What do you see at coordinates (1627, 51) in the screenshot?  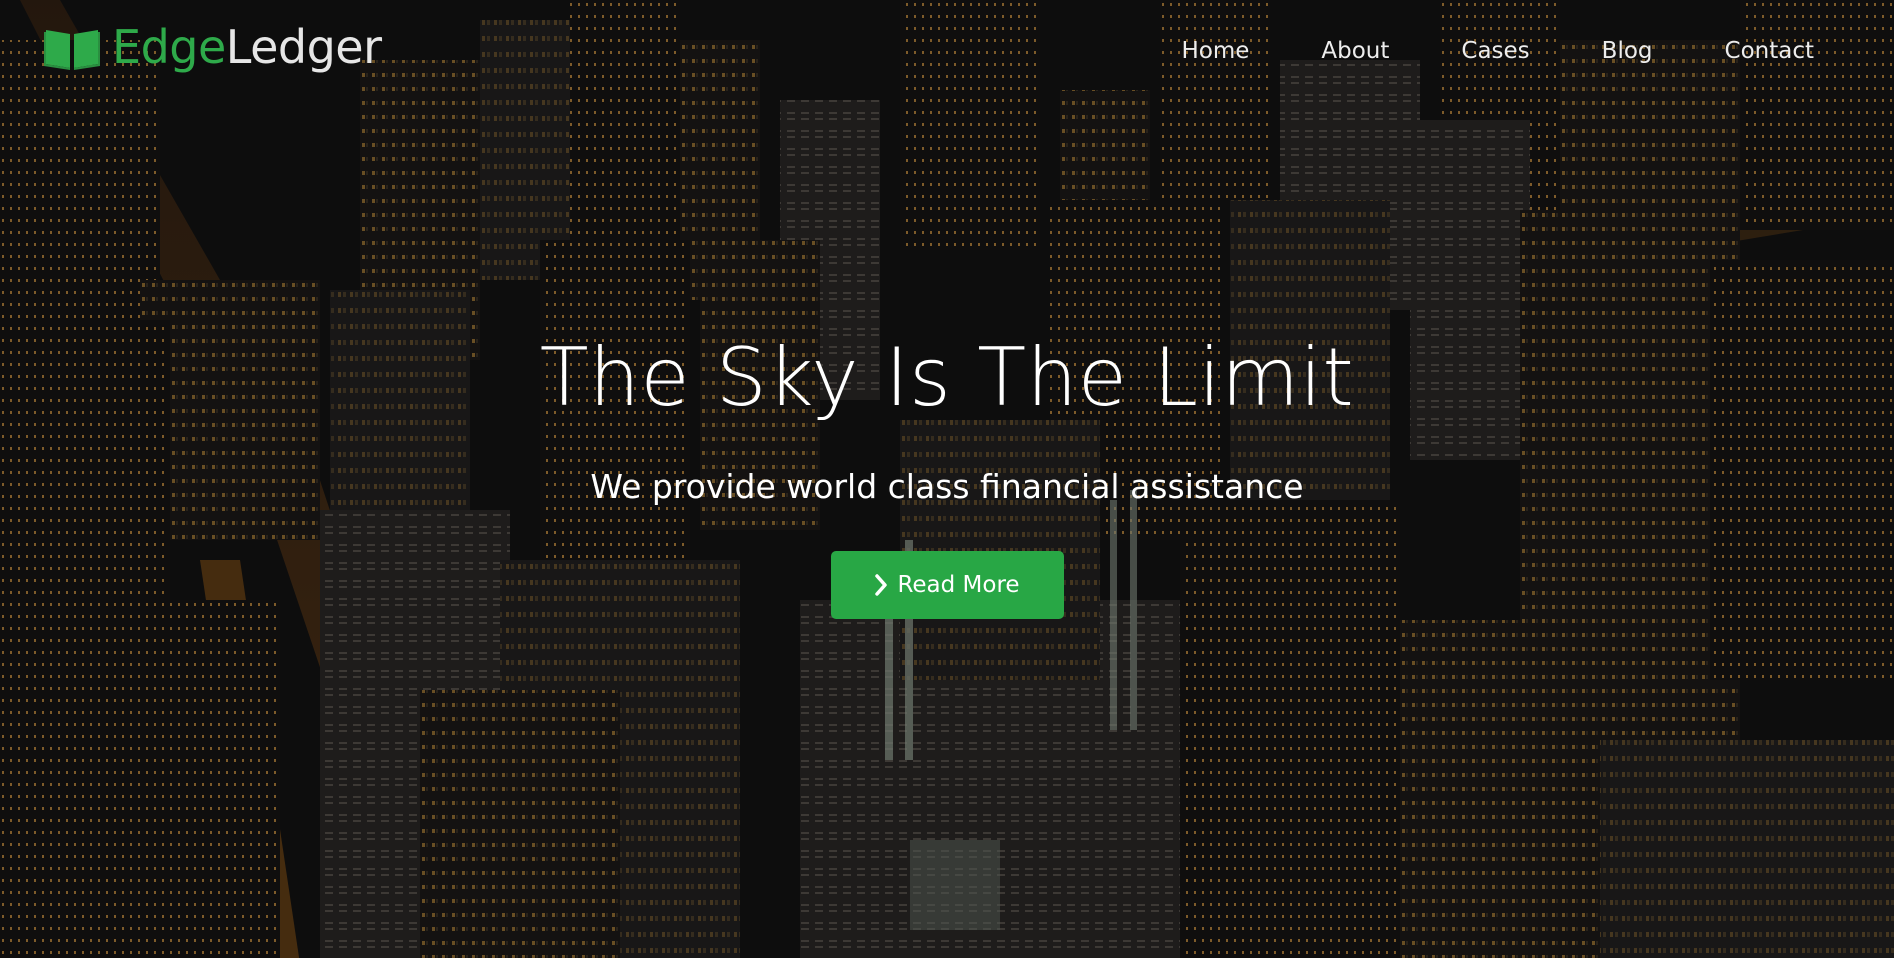 I see `nav-item-blog: Blog` at bounding box center [1627, 51].